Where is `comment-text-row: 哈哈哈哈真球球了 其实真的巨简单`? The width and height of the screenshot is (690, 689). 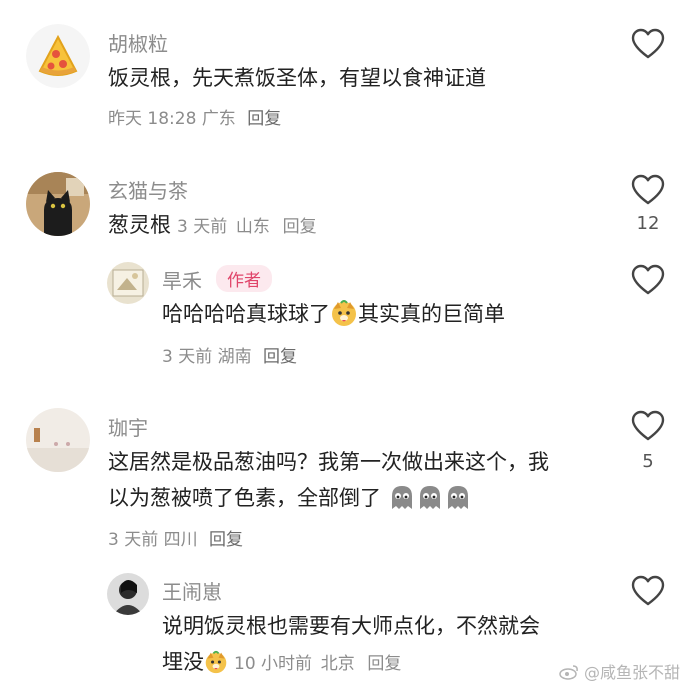 comment-text-row: 哈哈哈哈真球球了 其实真的巨简单 is located at coordinates (333, 314).